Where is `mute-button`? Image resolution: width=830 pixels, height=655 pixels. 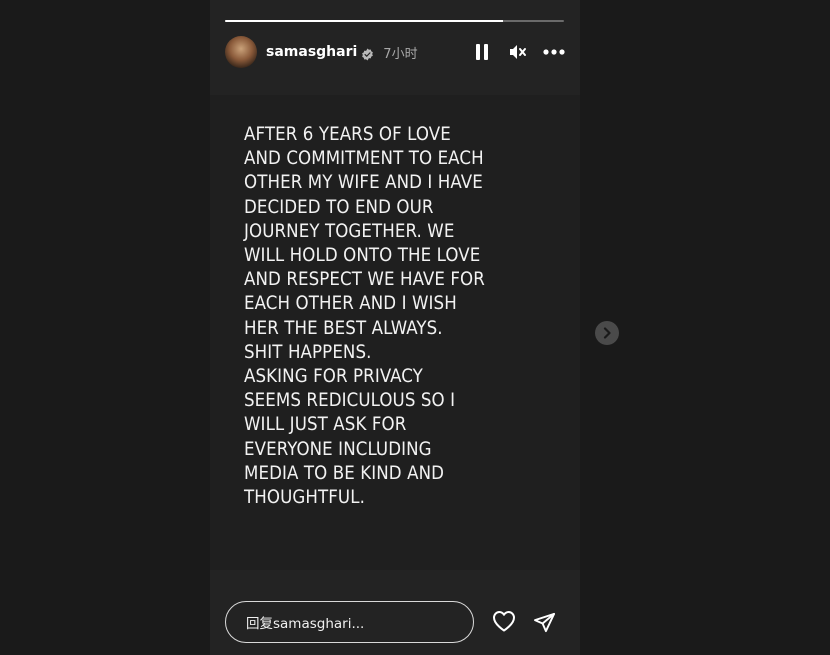 mute-button is located at coordinates (518, 52).